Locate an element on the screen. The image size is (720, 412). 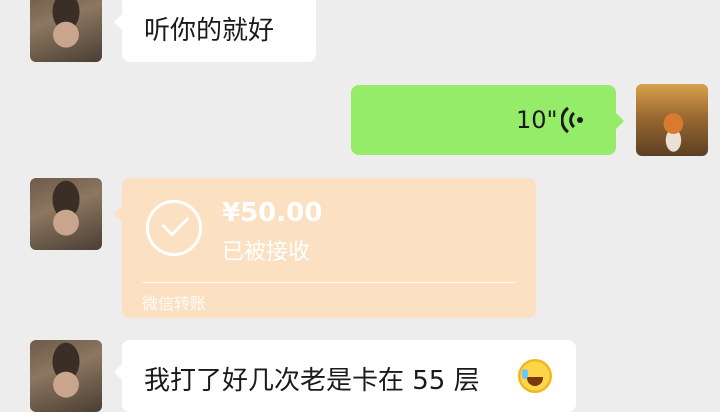
my-avatar is located at coordinates (672, 120).